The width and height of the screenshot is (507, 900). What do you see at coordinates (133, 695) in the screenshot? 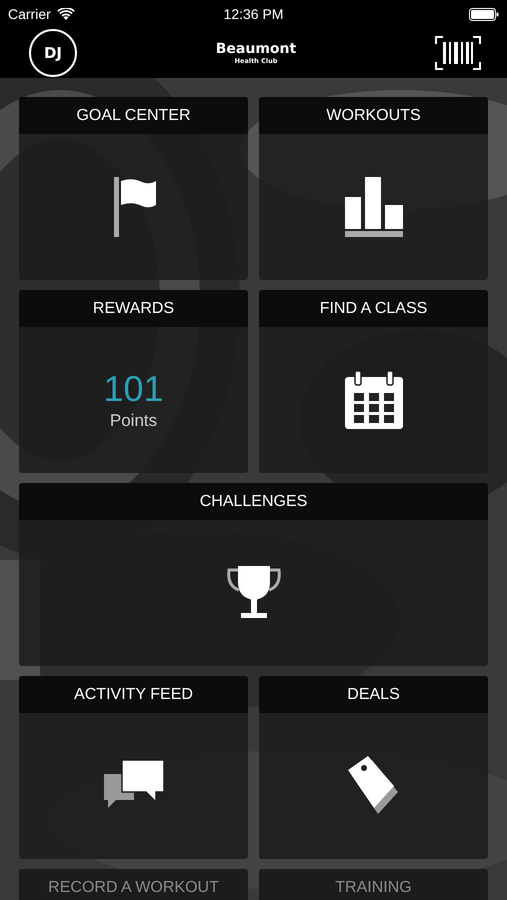
I see `tile-title: ACTIVITY FEED` at bounding box center [133, 695].